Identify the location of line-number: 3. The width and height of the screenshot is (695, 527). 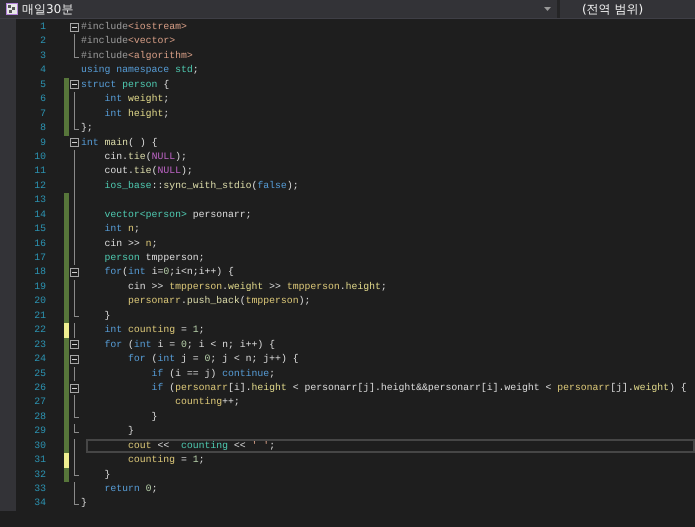
(42, 55).